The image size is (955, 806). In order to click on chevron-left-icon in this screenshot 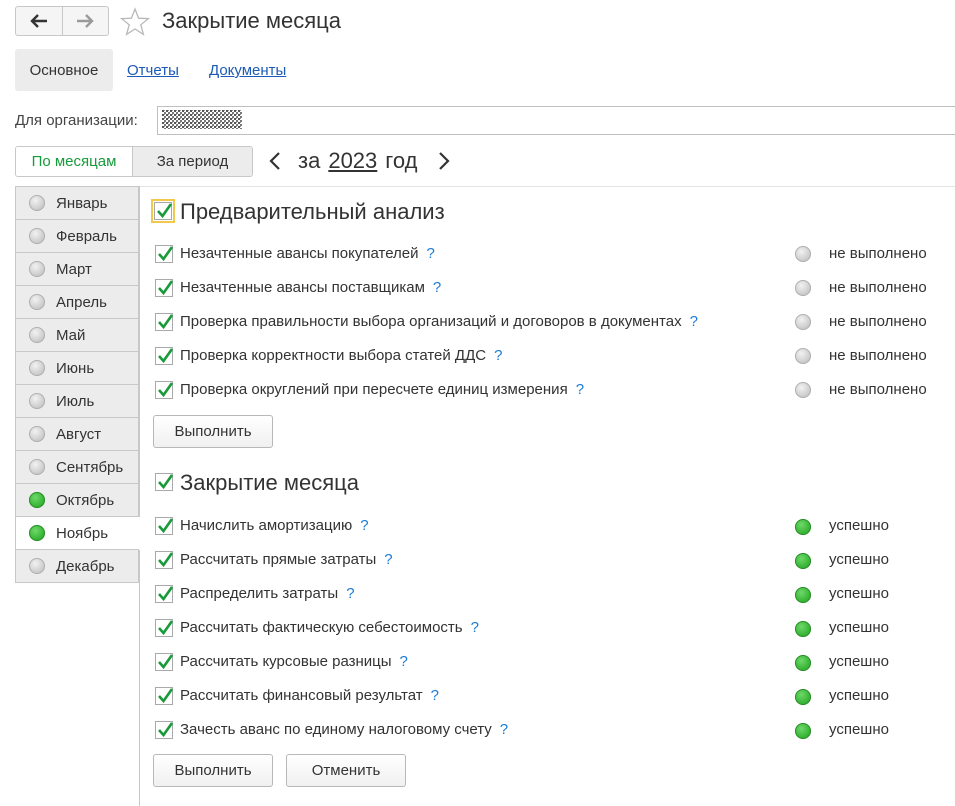, I will do `click(274, 161)`.